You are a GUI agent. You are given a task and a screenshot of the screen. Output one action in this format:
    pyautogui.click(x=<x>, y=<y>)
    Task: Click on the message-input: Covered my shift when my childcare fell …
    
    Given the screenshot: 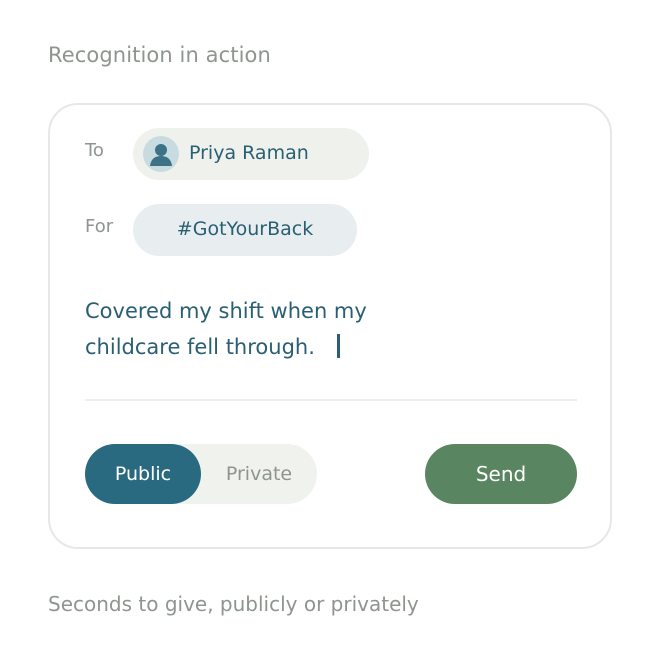 What is the action you would take?
    pyautogui.click(x=325, y=329)
    